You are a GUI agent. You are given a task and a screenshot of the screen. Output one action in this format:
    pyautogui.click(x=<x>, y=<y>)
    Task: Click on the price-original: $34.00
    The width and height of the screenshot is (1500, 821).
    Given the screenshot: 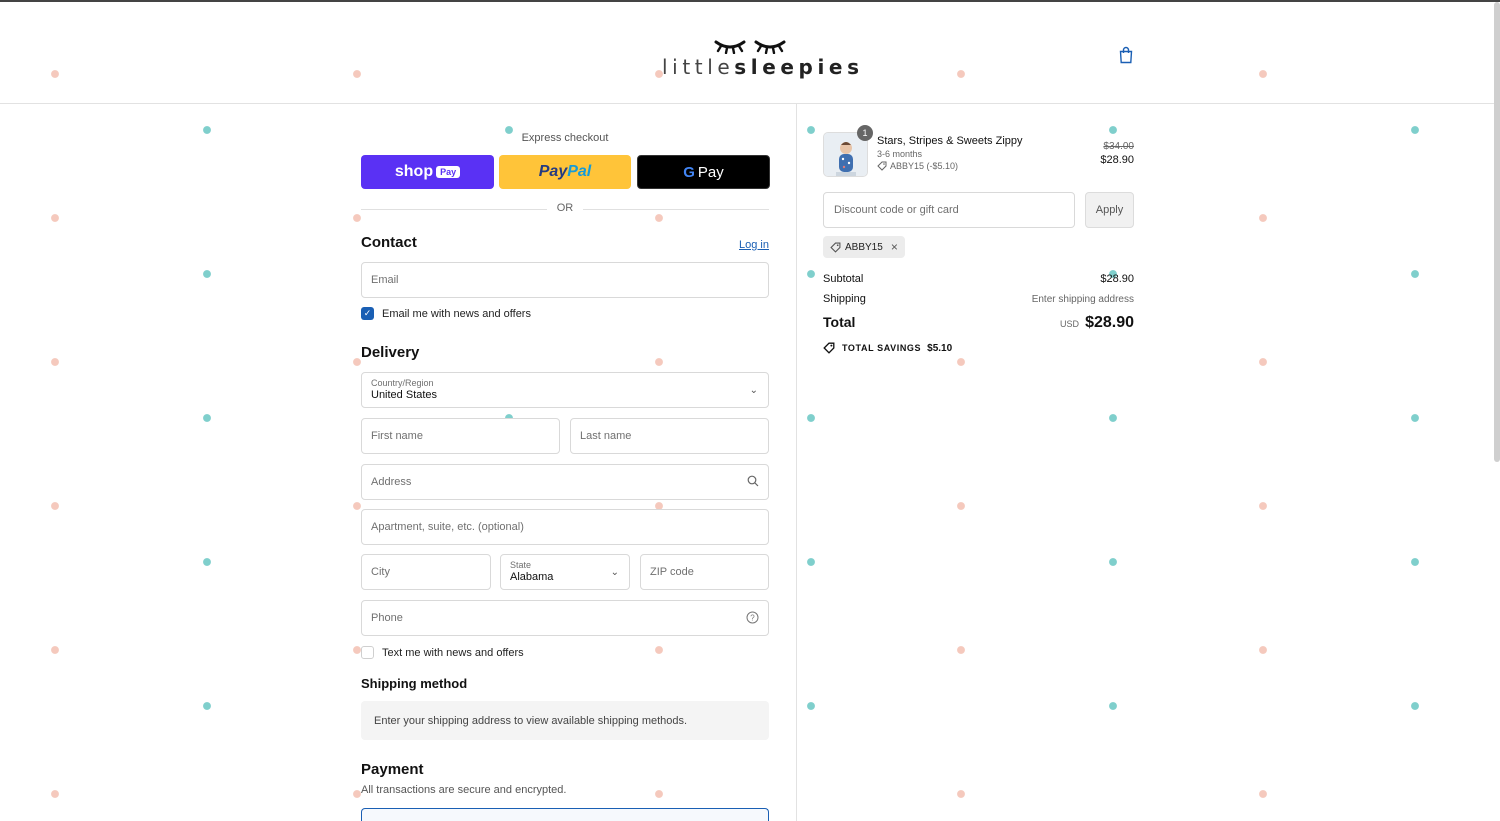 What is the action you would take?
    pyautogui.click(x=1118, y=146)
    